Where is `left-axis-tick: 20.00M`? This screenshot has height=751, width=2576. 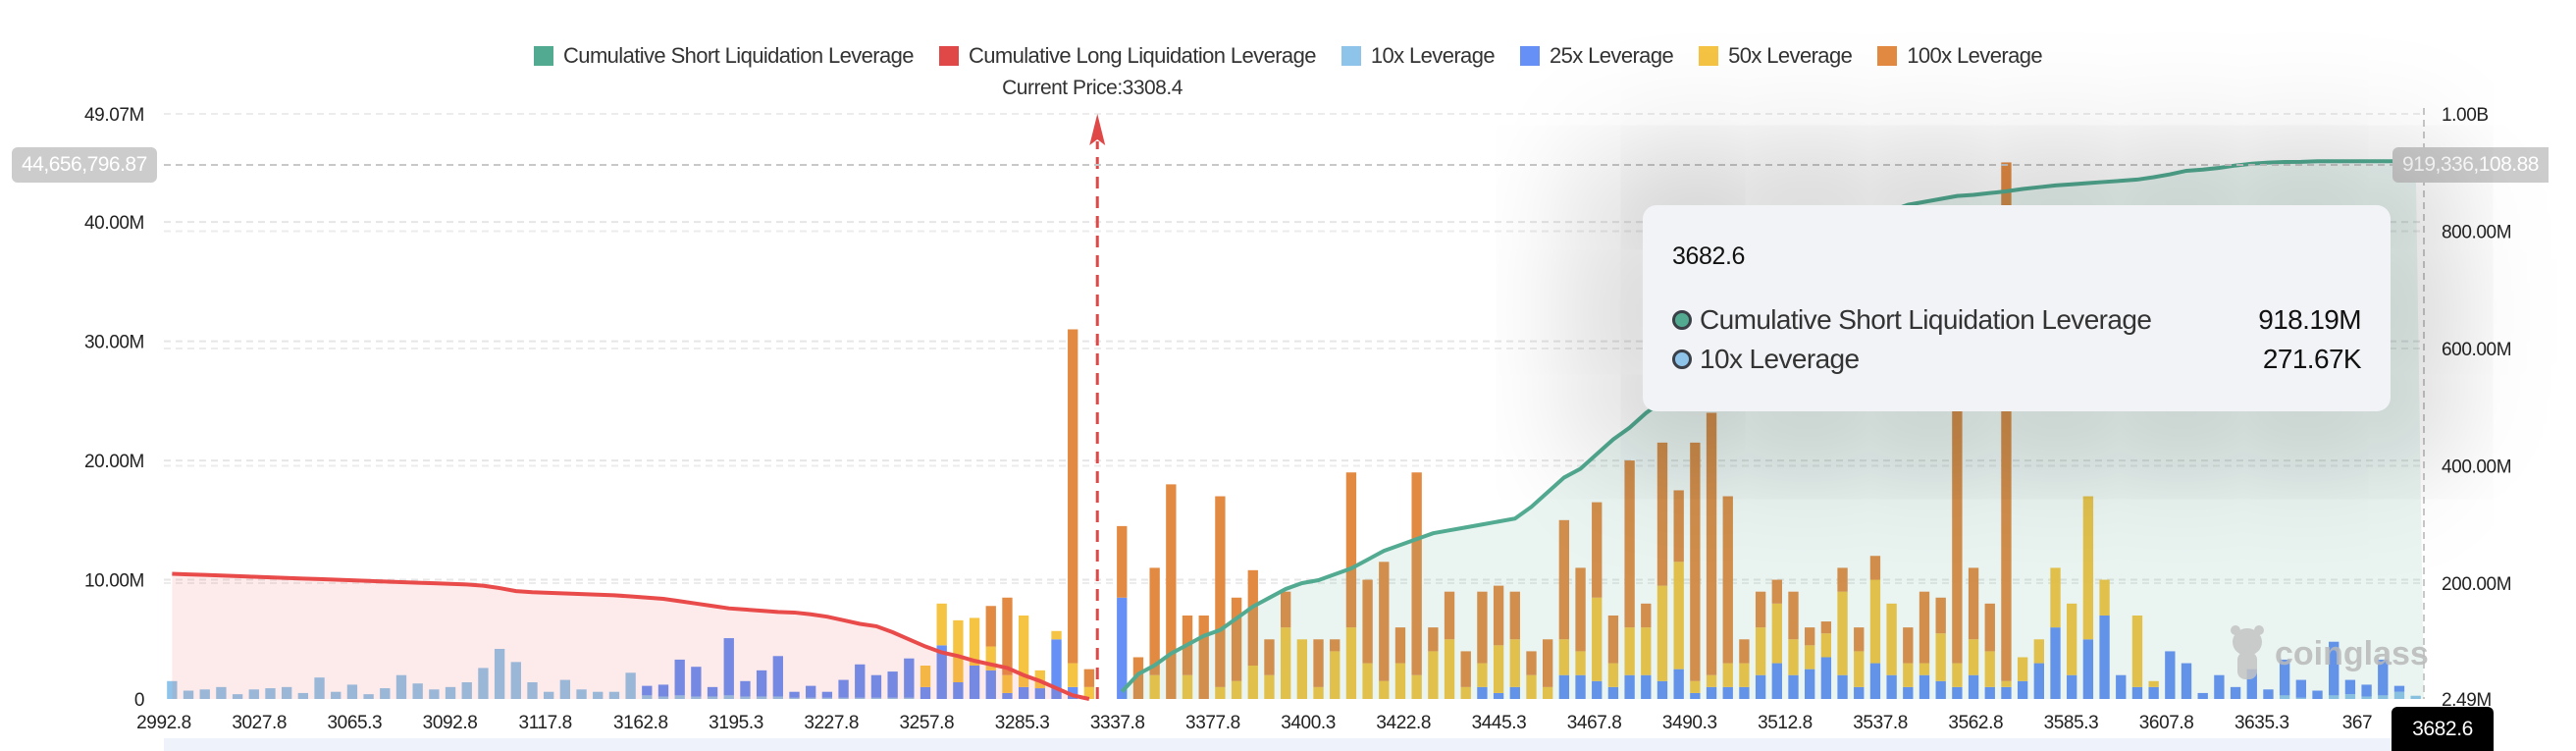
left-axis-tick: 20.00M is located at coordinates (114, 462).